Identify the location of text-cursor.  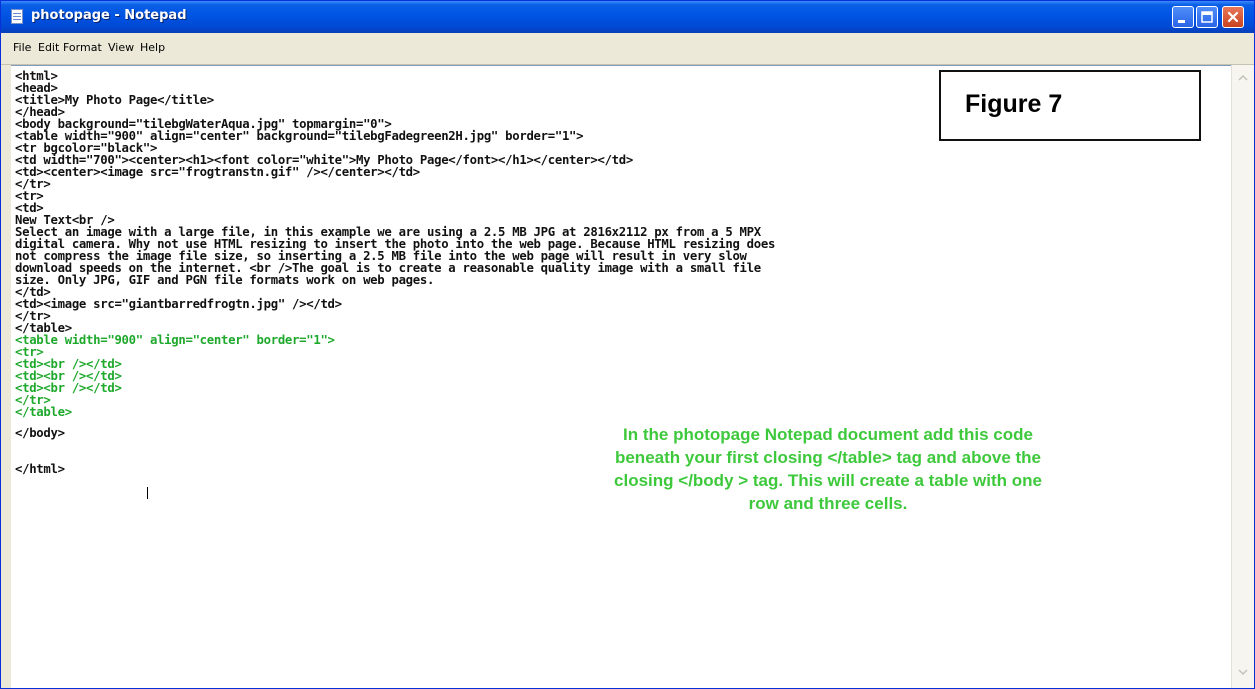
(147, 493).